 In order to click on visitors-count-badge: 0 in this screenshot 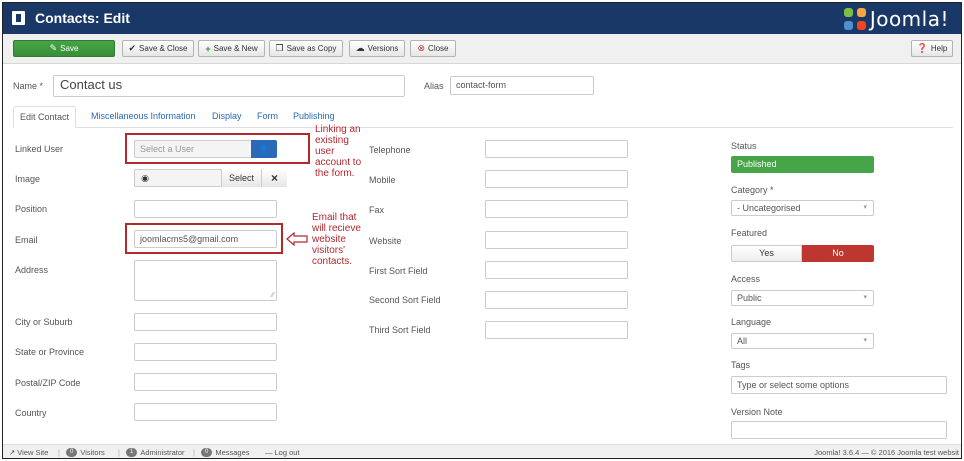, I will do `click(72, 452)`.